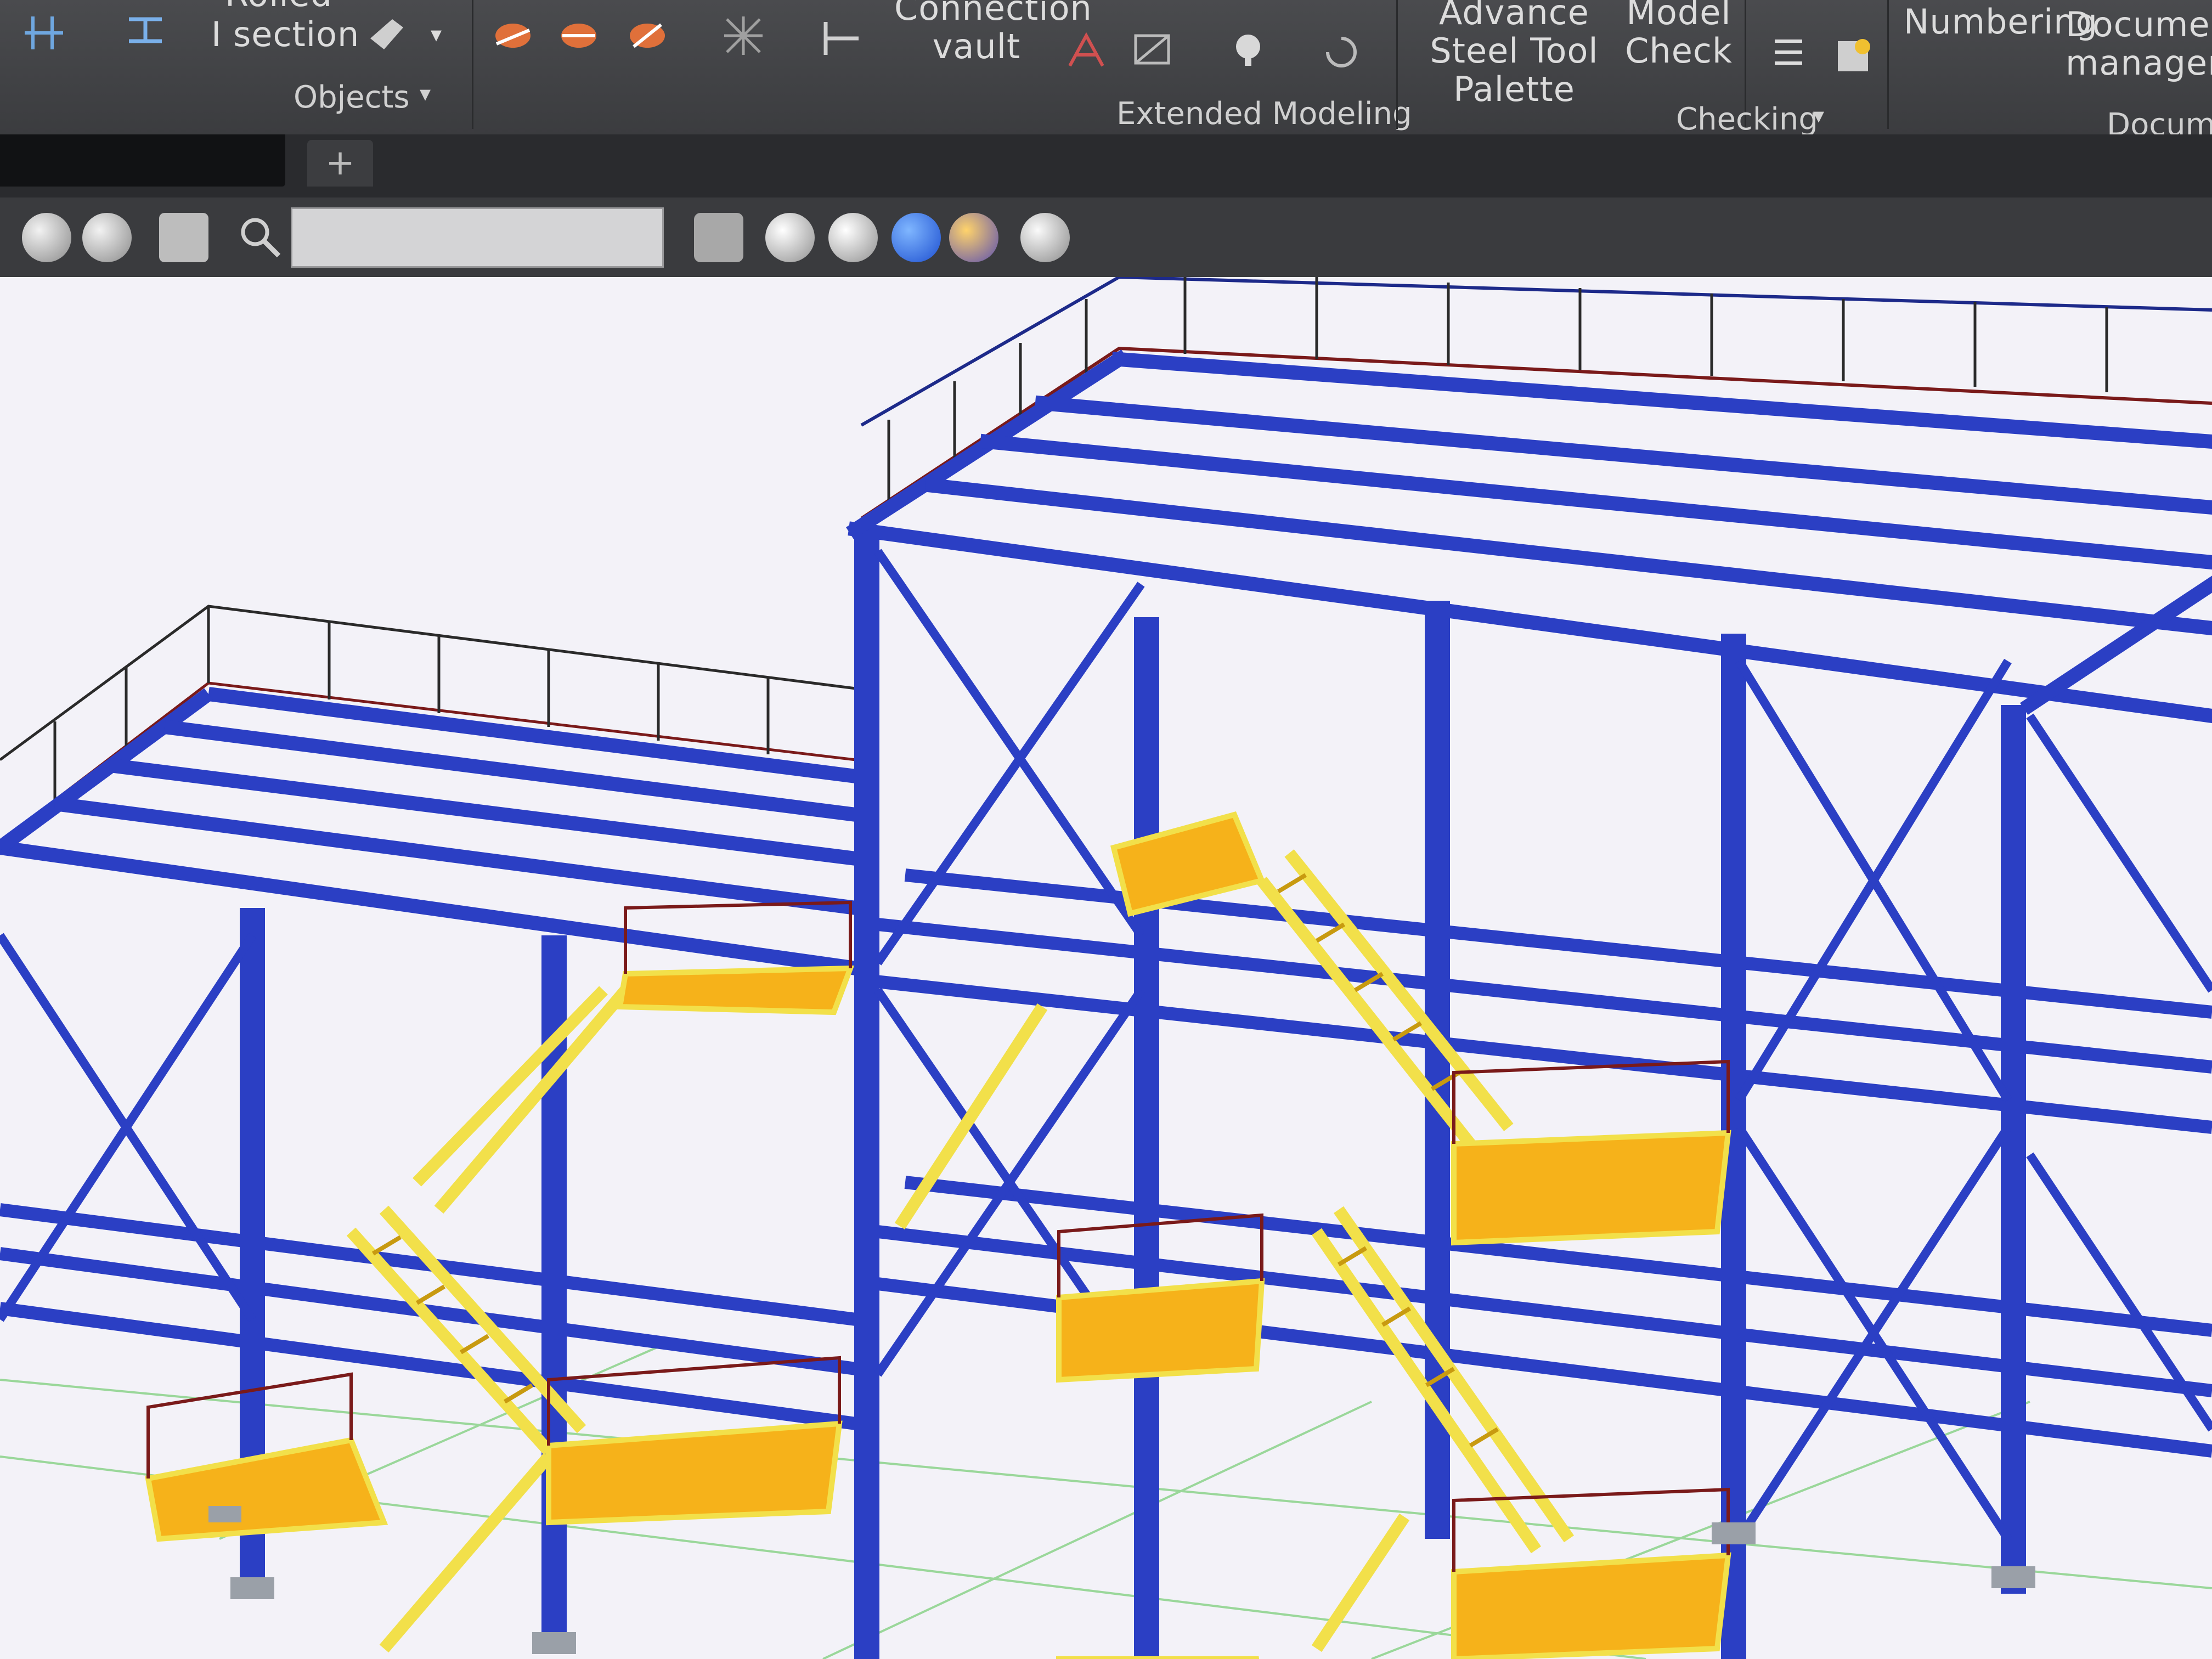  Describe the element at coordinates (1854, 55) in the screenshot. I see `check-report-icon` at that location.